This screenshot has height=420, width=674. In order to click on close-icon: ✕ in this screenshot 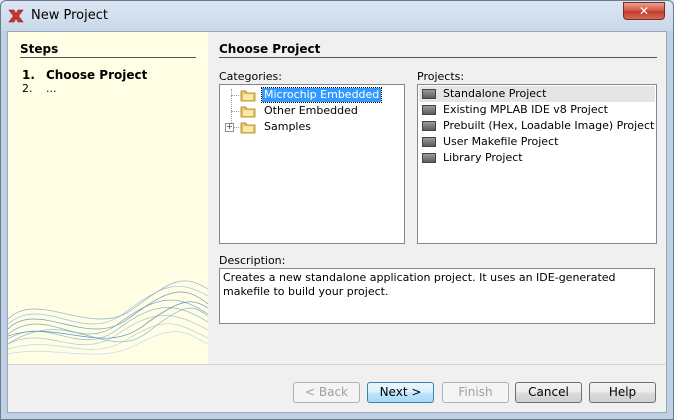, I will do `click(644, 11)`.